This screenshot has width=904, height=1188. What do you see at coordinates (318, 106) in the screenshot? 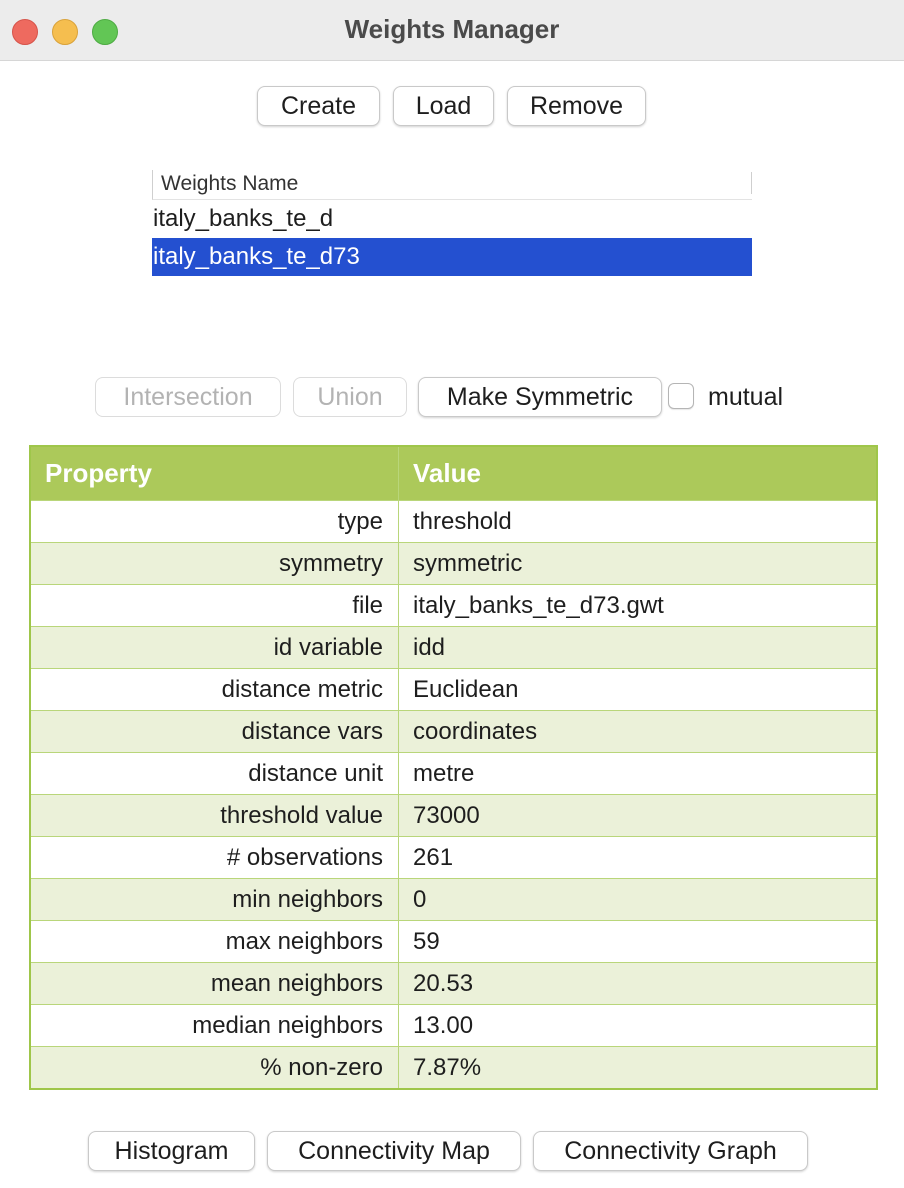
I see `create-button: Create` at bounding box center [318, 106].